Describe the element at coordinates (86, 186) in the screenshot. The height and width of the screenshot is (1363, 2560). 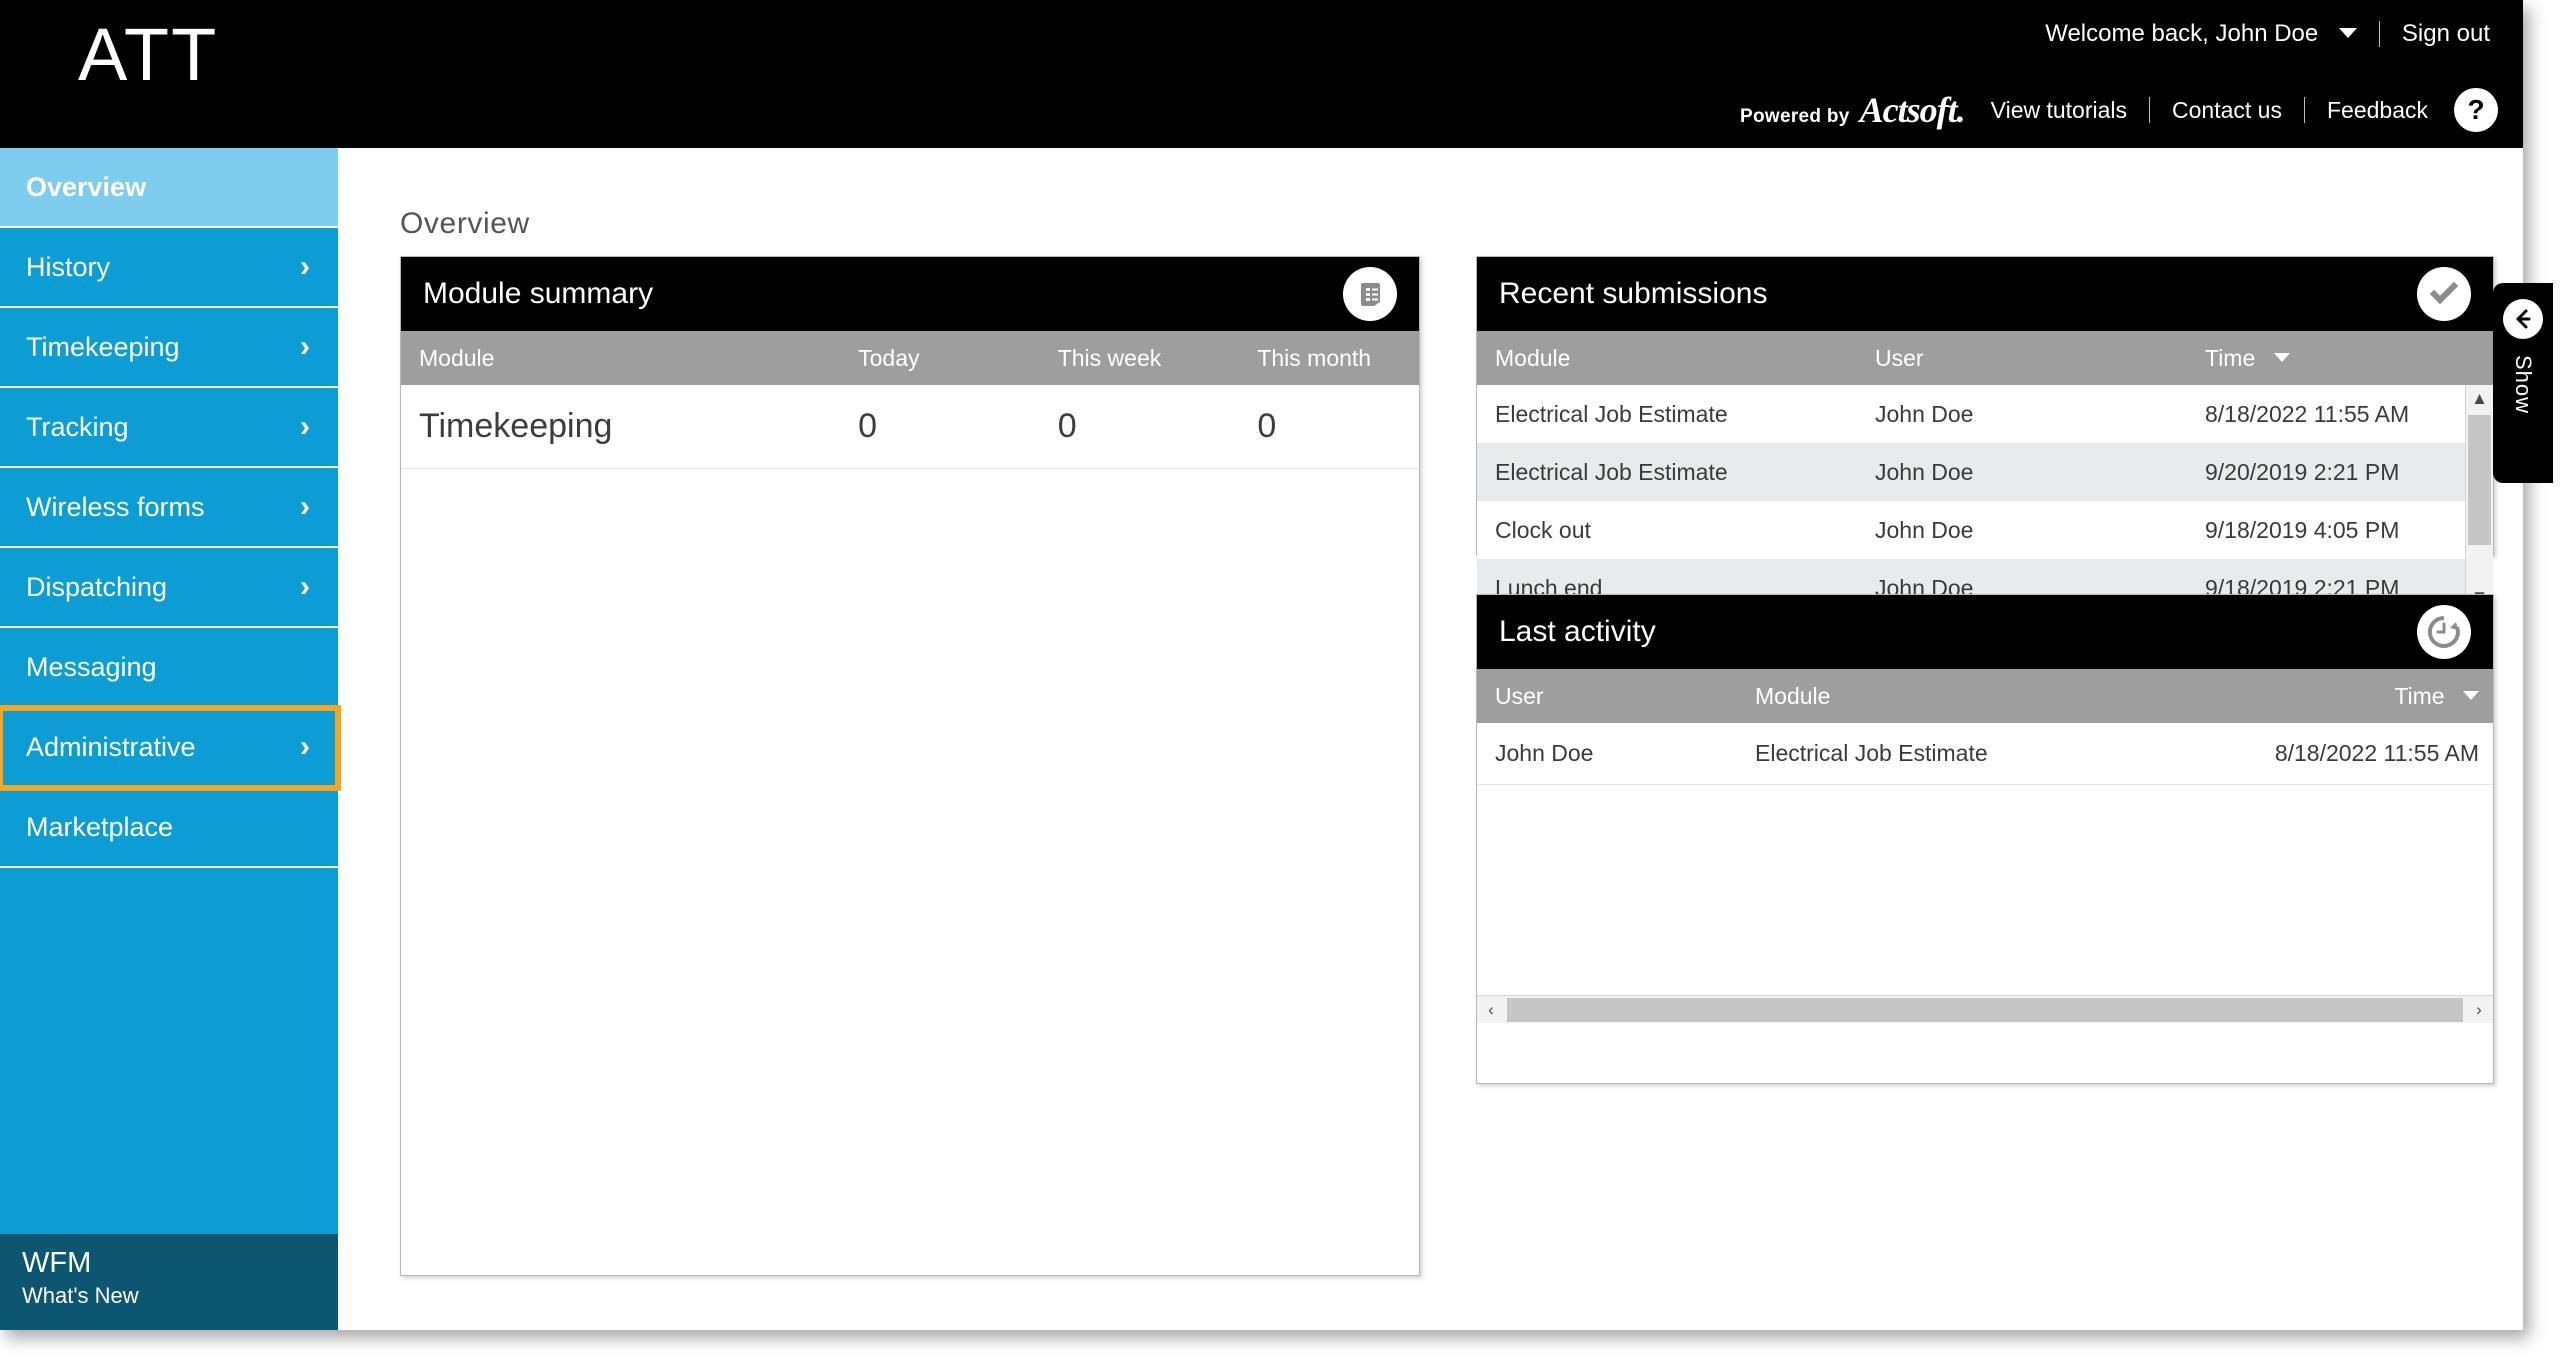
I see `sidebar-item-label: Overview` at that location.